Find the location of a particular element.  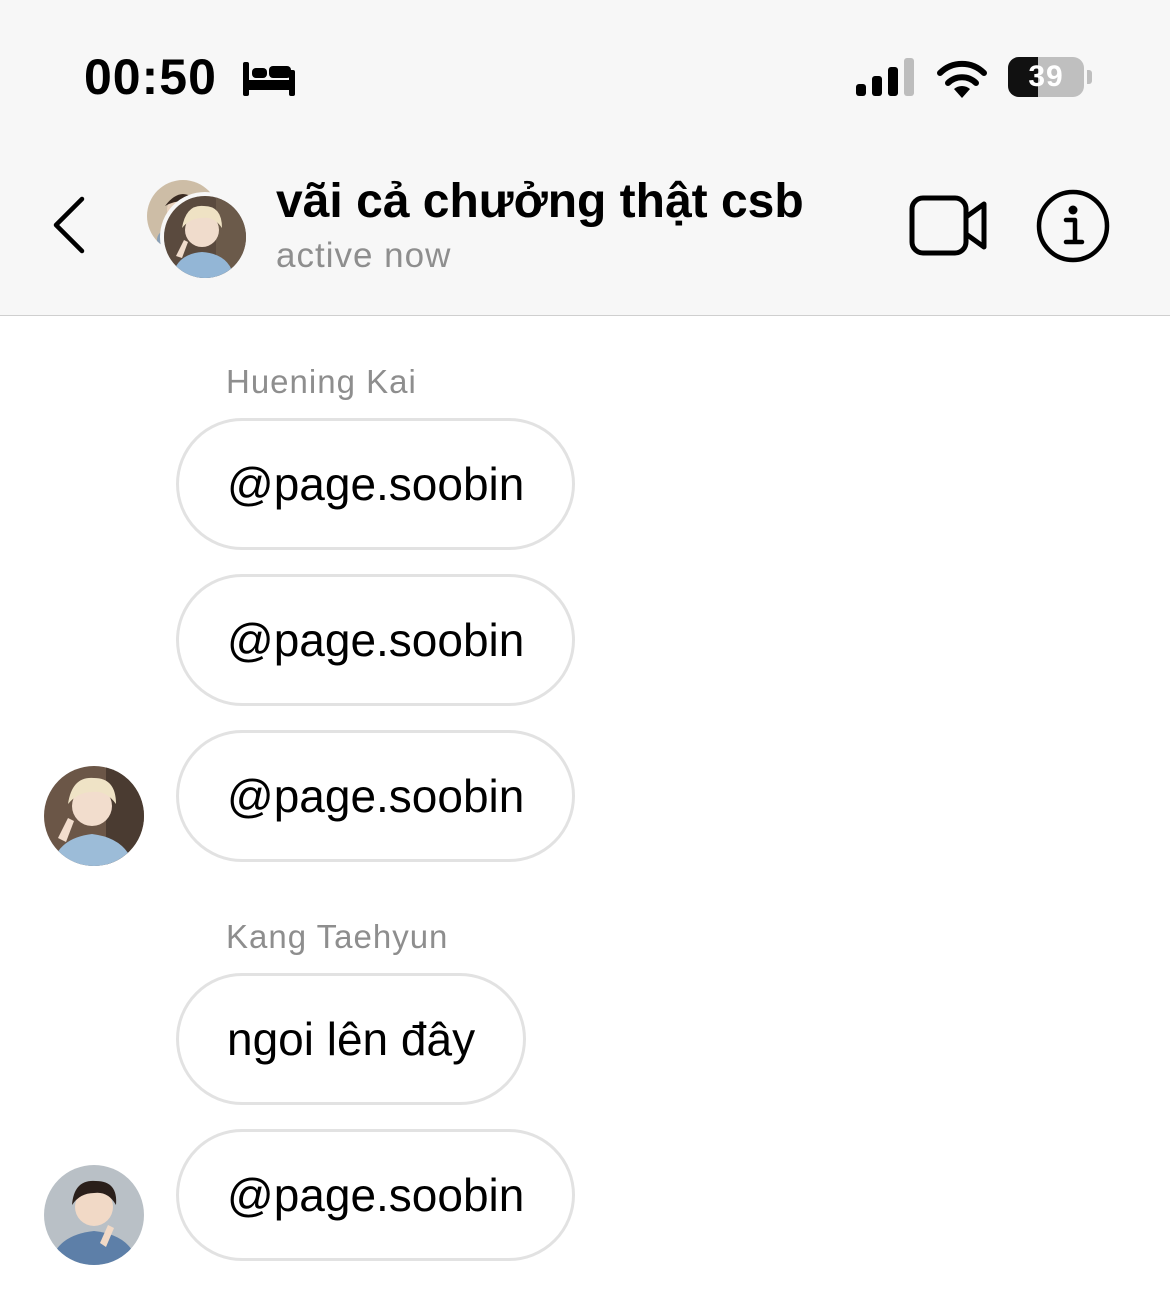

status-time: 00:50 is located at coordinates (150, 77).